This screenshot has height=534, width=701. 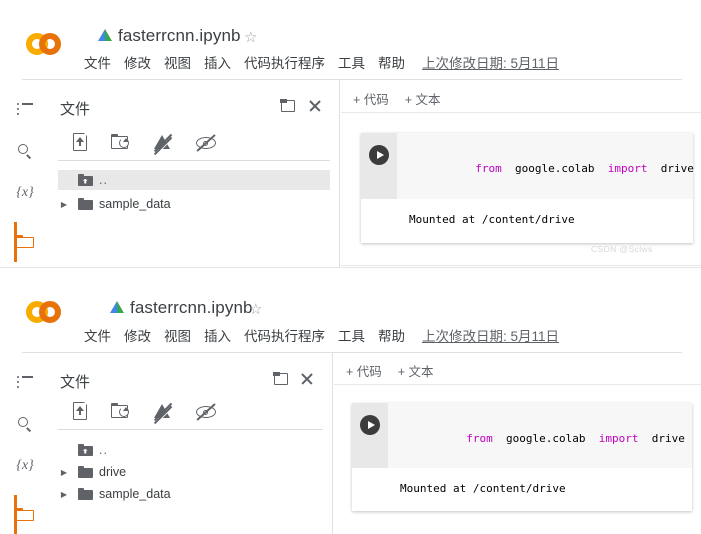 I want to click on files-panel-bottom: 文件 .. ▶ drive ▶ sample_data, so click(x=190, y=443).